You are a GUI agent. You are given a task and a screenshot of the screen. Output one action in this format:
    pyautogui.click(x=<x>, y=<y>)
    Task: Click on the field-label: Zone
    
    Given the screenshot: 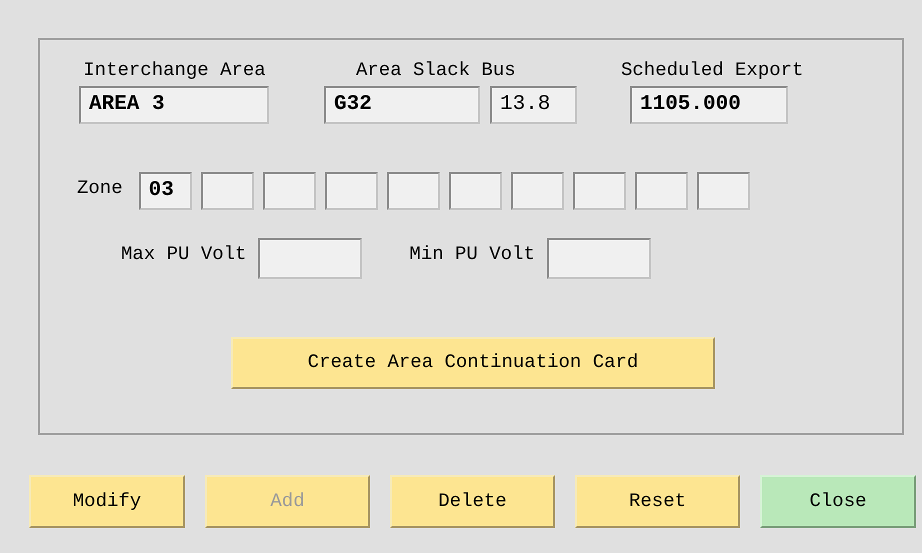 What is the action you would take?
    pyautogui.click(x=100, y=189)
    